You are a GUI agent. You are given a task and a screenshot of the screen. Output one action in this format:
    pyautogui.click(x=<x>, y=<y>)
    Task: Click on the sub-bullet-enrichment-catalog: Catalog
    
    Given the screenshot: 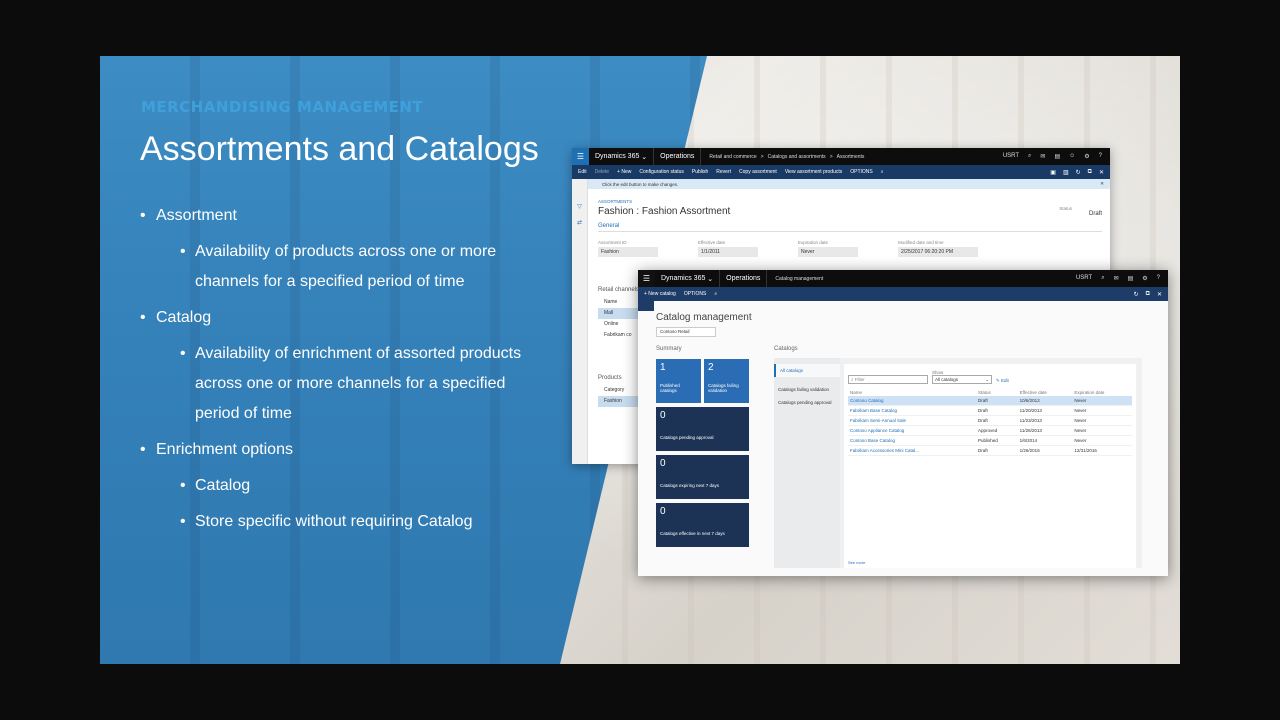 What is the action you would take?
    pyautogui.click(x=340, y=486)
    